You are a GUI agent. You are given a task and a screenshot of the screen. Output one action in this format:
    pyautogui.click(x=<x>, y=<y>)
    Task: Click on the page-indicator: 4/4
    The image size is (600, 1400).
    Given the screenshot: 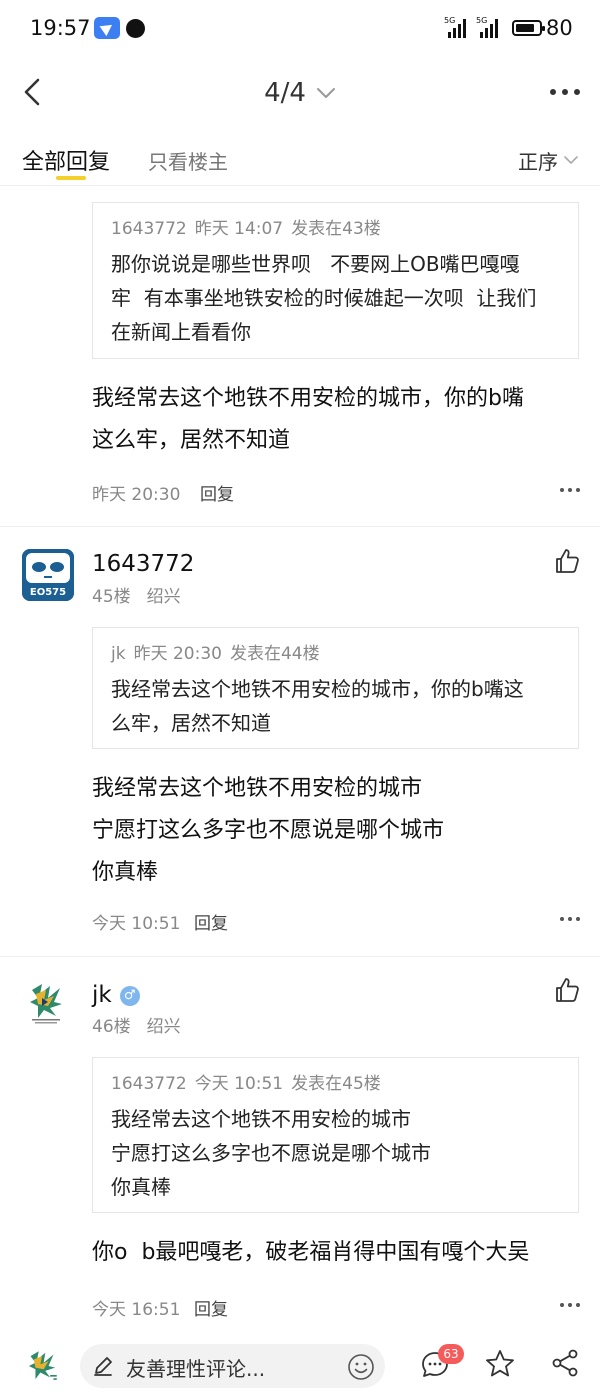 What is the action you would take?
    pyautogui.click(x=285, y=93)
    